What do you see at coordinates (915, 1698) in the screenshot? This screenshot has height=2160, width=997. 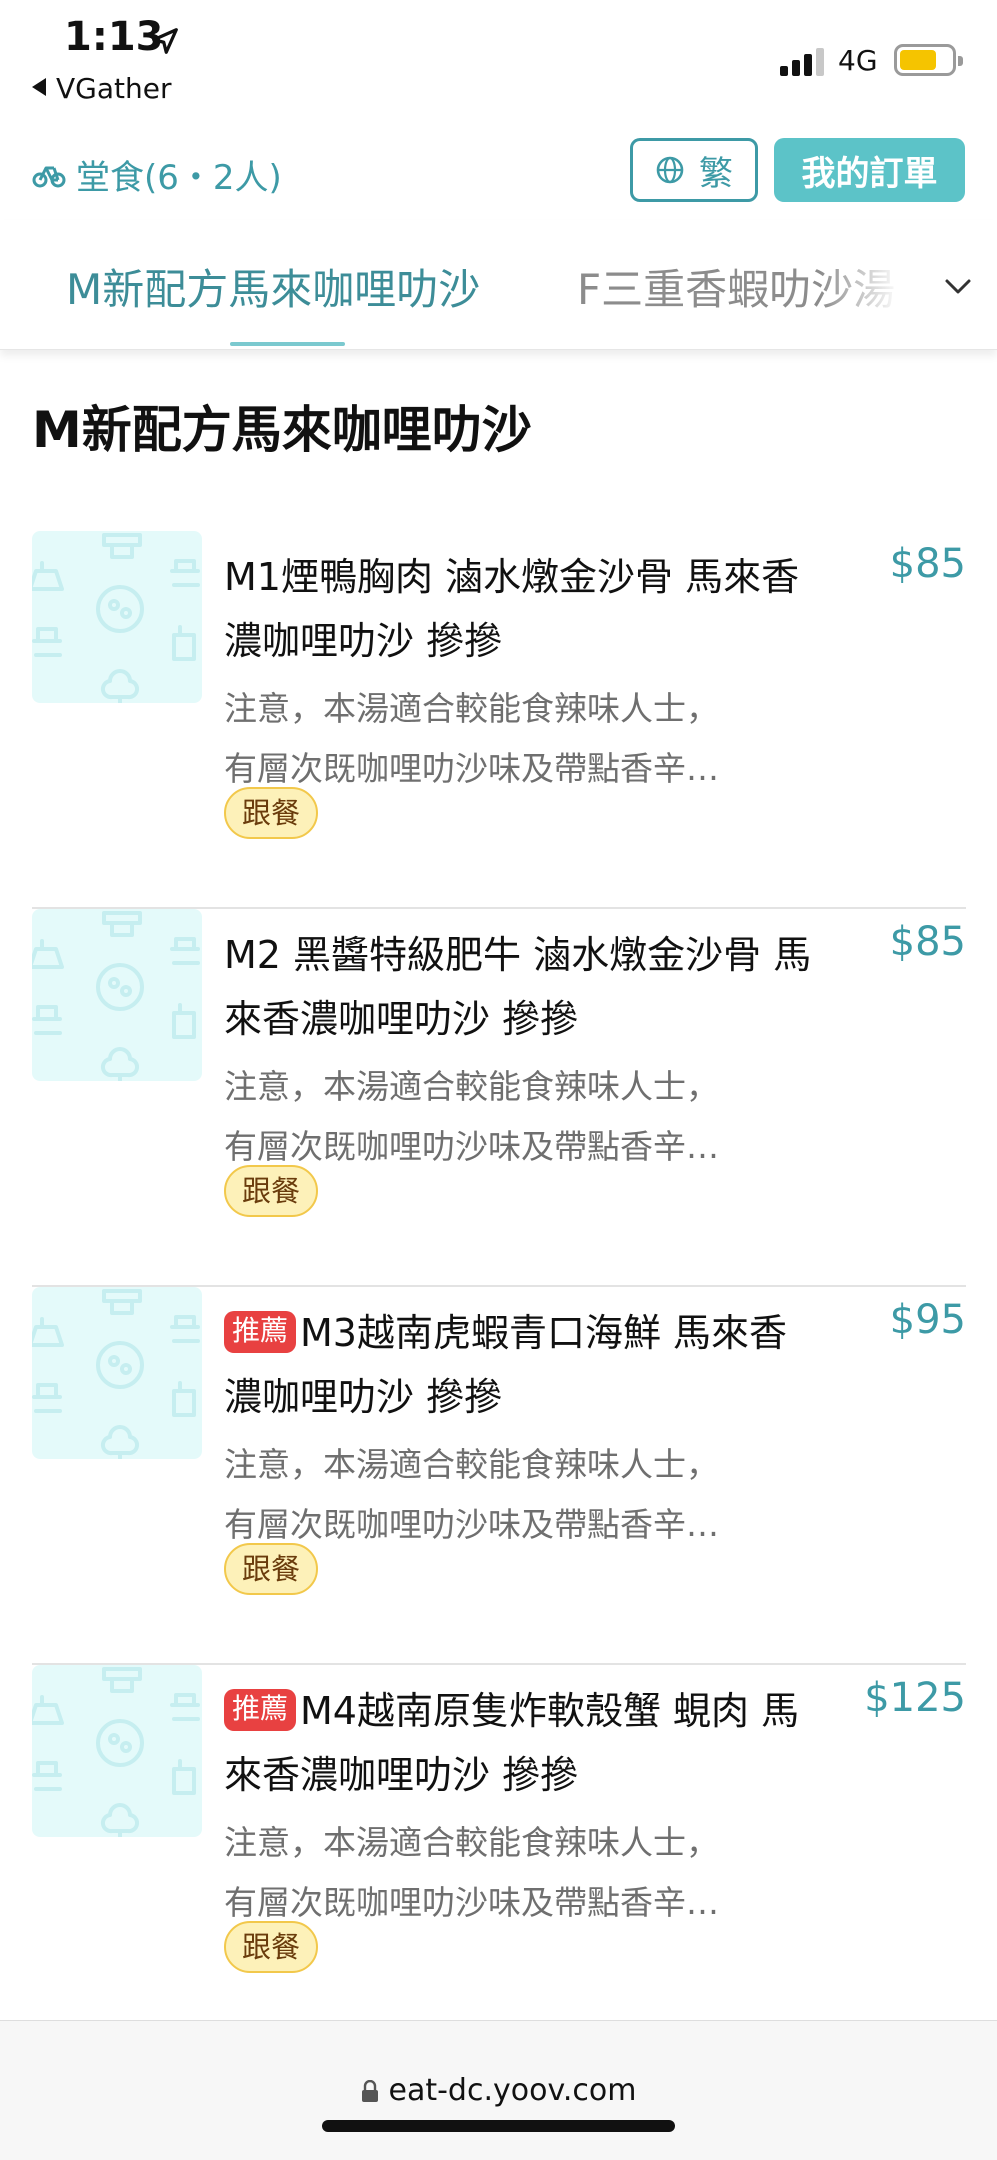 I see `item-price: $125` at bounding box center [915, 1698].